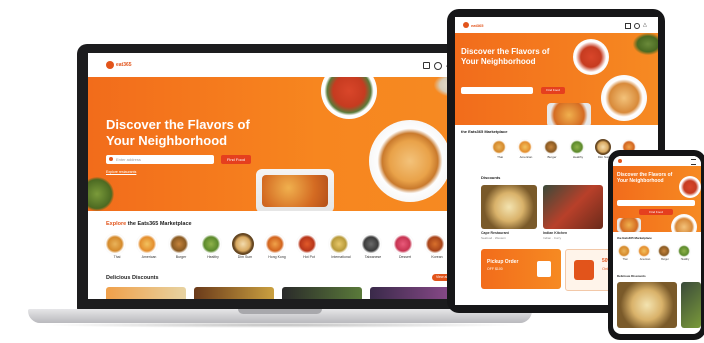 Image resolution: width=704 pixels, height=343 pixels. I want to click on international-category-icon, so click(339, 244).